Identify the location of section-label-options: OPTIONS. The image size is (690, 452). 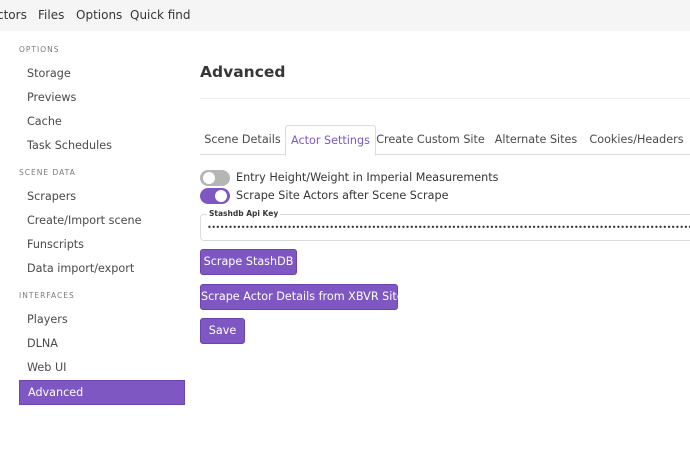
(39, 49).